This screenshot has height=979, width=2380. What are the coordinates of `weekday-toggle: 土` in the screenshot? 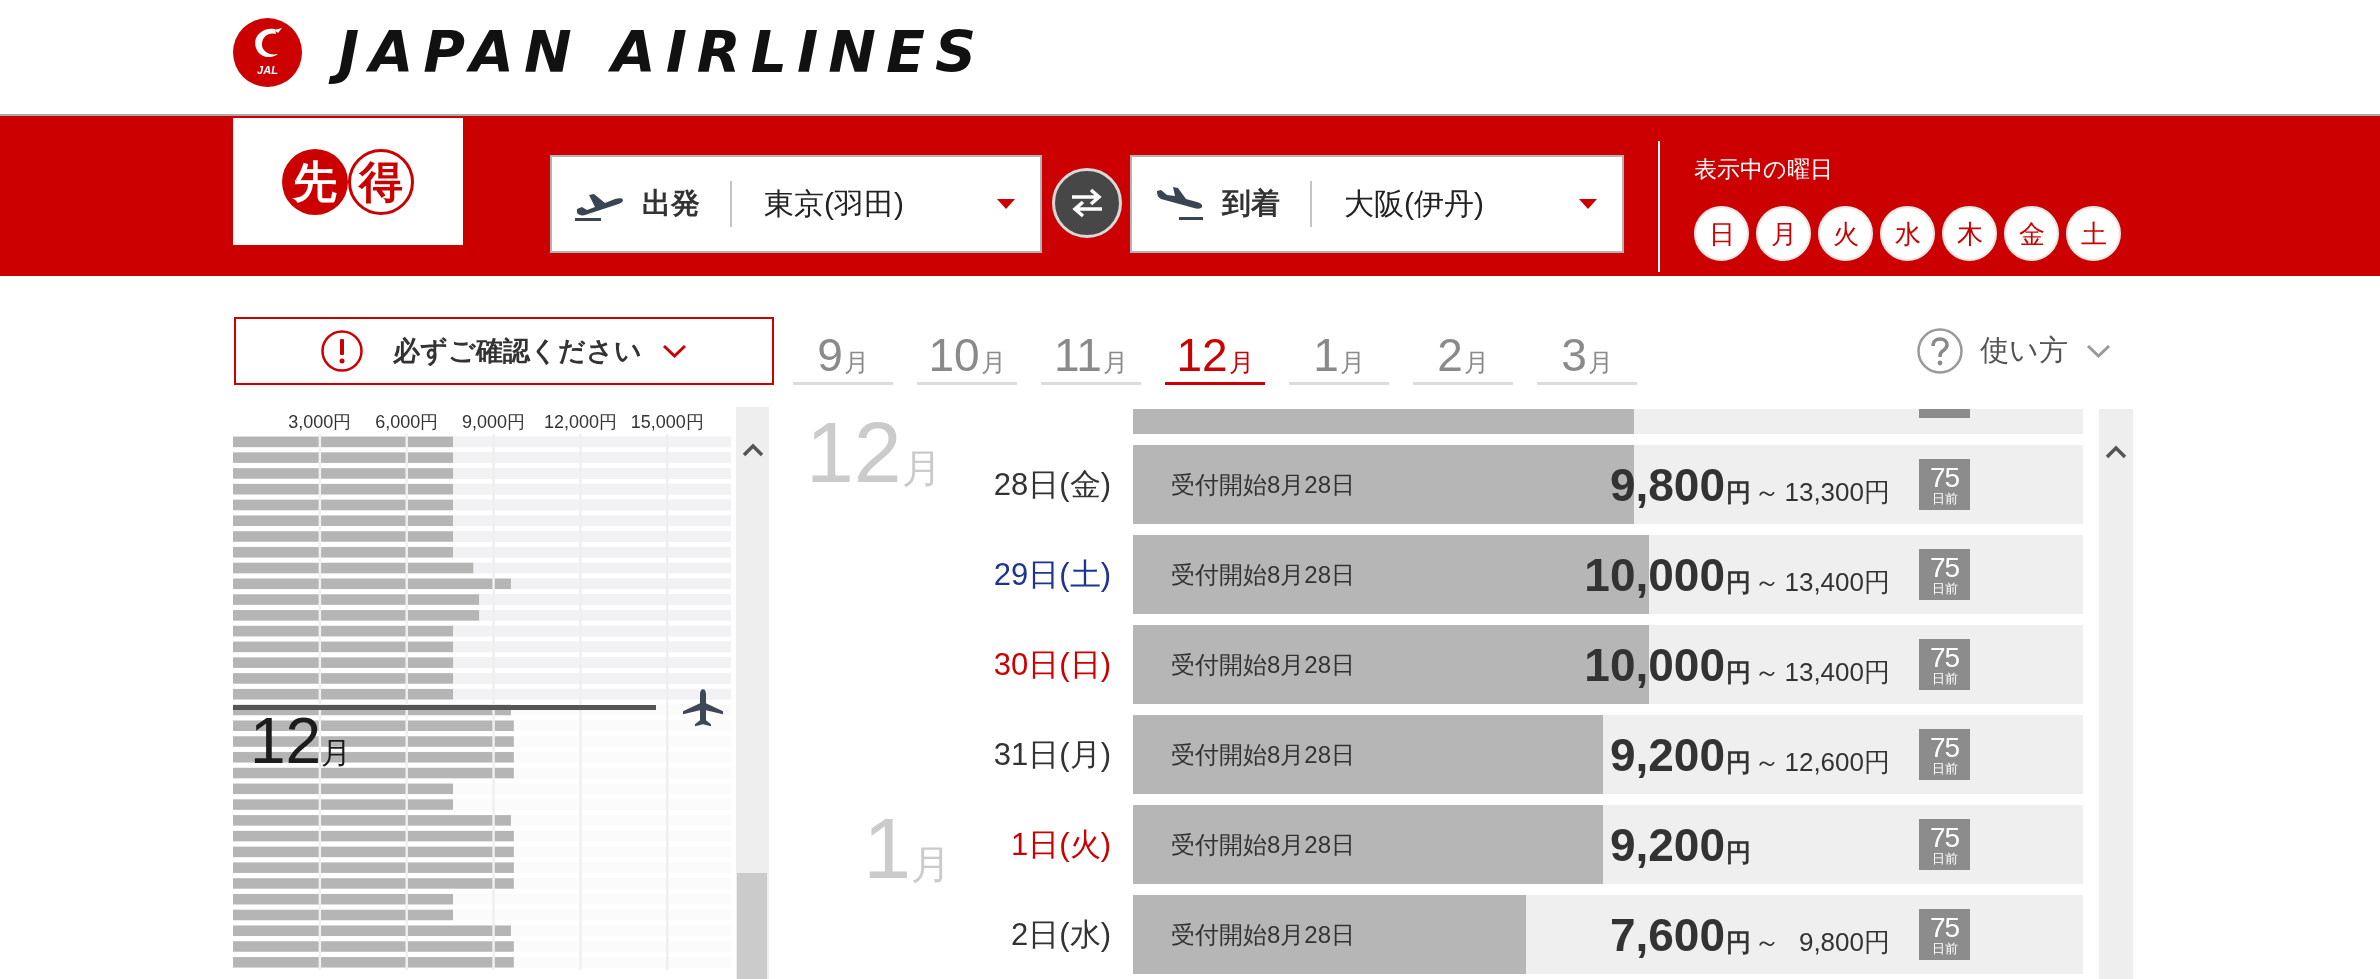 It's located at (2093, 233).